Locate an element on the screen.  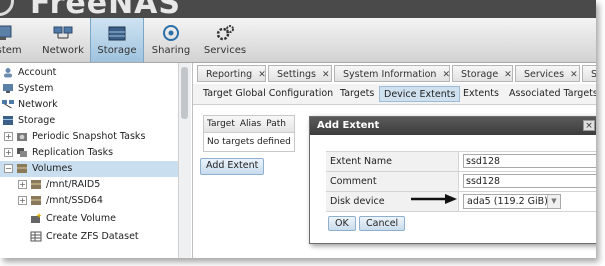
tree-item-network: Network is located at coordinates (30, 105).